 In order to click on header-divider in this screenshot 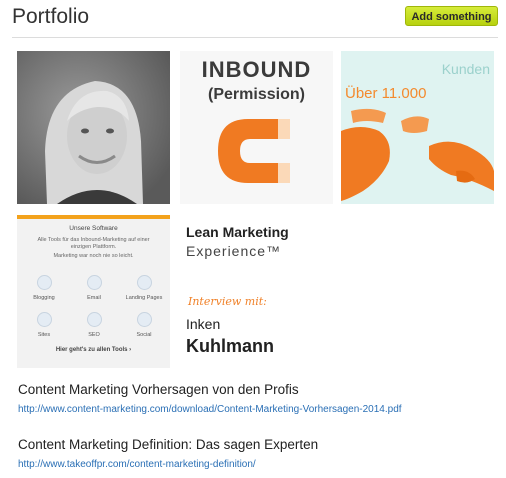, I will do `click(255, 37)`.